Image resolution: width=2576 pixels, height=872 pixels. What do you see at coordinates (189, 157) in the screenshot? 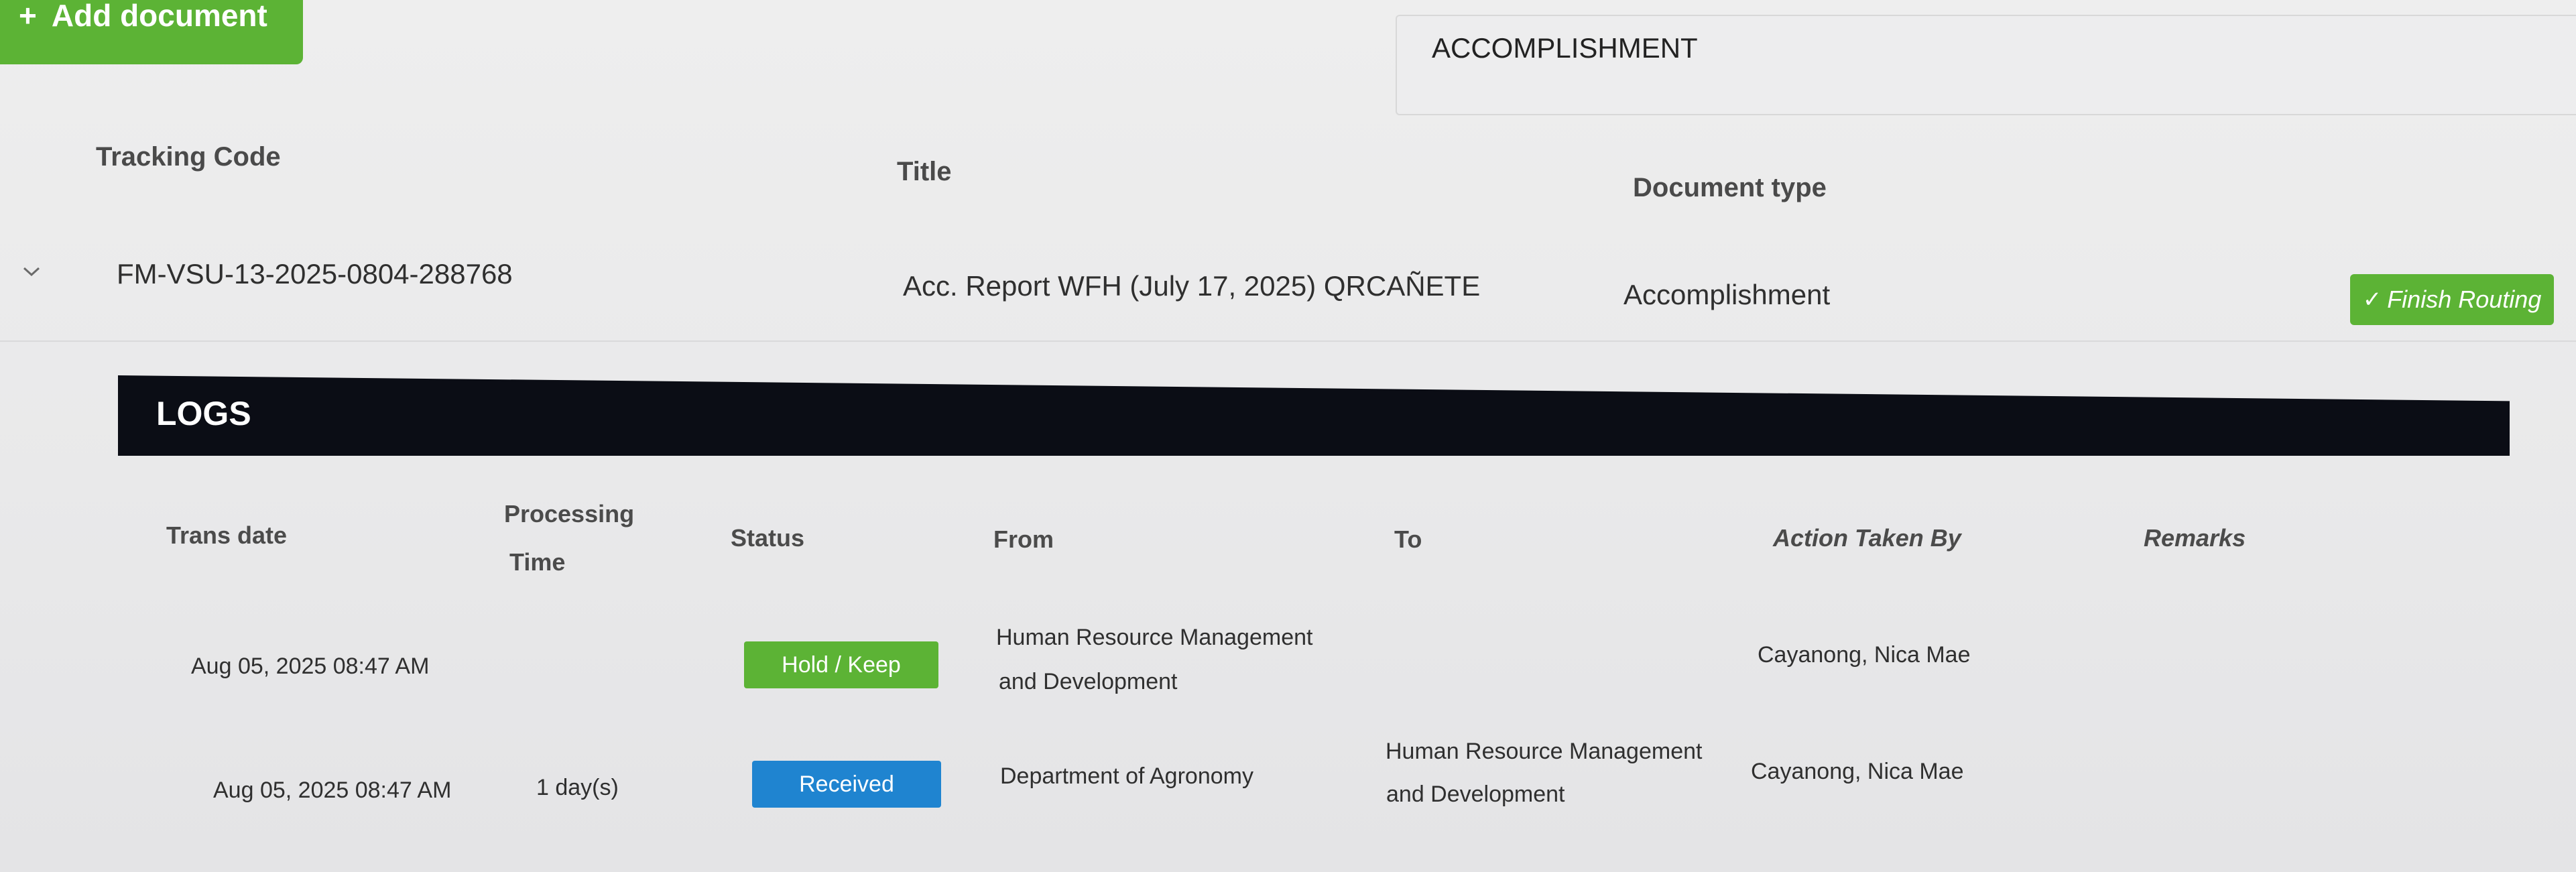
I see `column-header-tracking-code: Tracking Code` at bounding box center [189, 157].